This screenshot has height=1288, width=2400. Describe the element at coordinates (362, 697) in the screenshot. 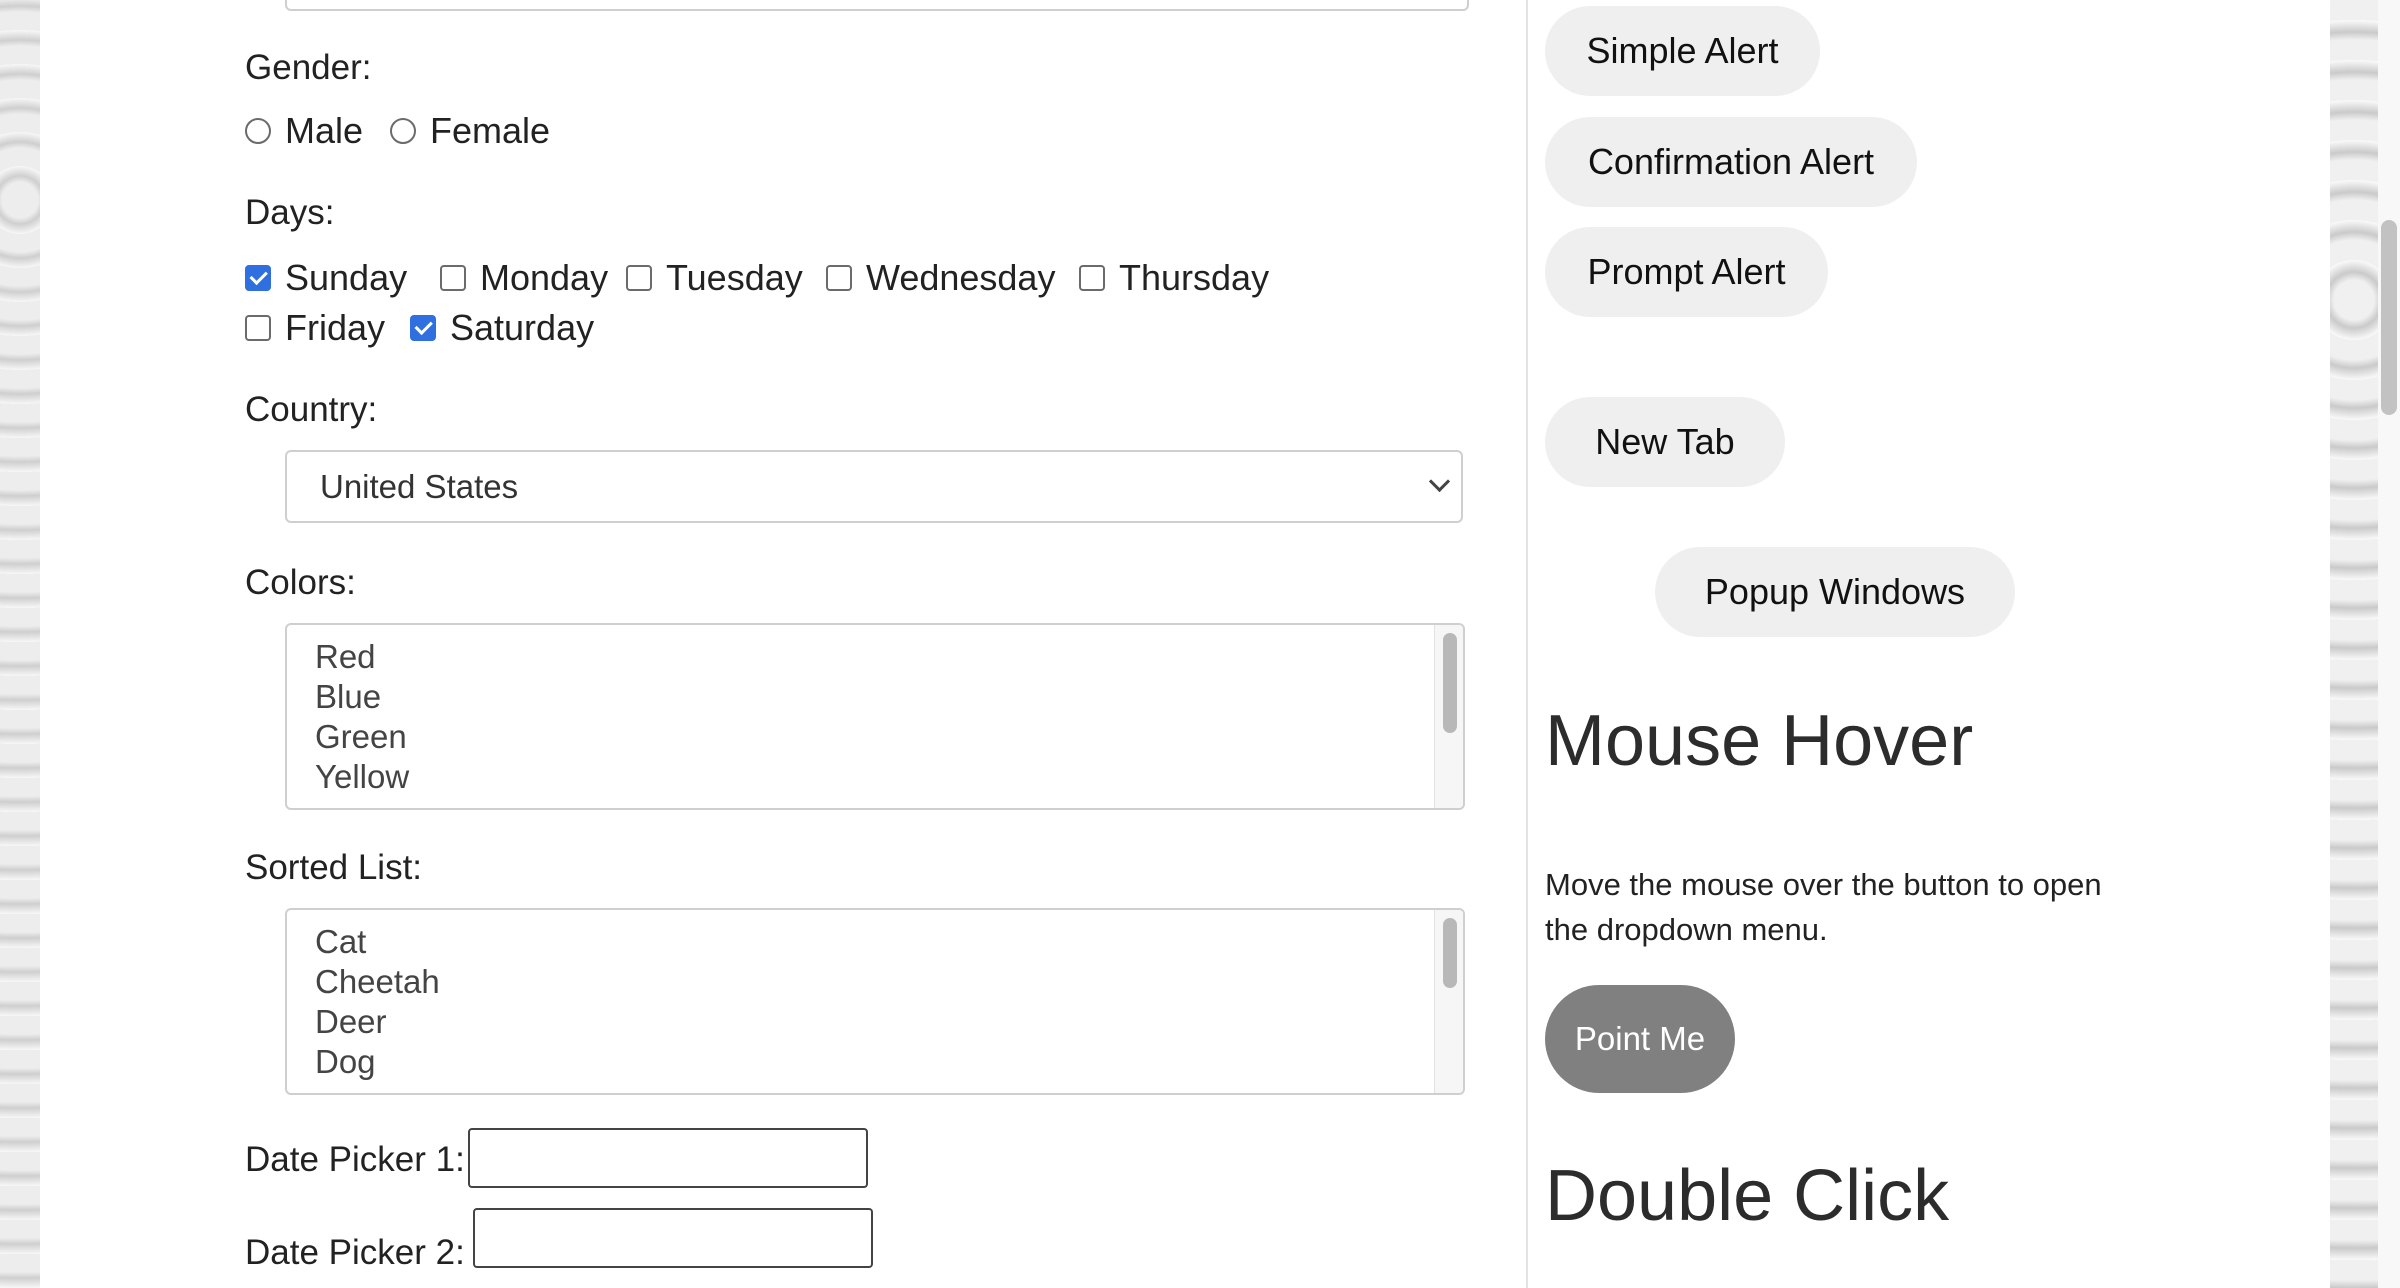

I see `list-item: Blue` at that location.